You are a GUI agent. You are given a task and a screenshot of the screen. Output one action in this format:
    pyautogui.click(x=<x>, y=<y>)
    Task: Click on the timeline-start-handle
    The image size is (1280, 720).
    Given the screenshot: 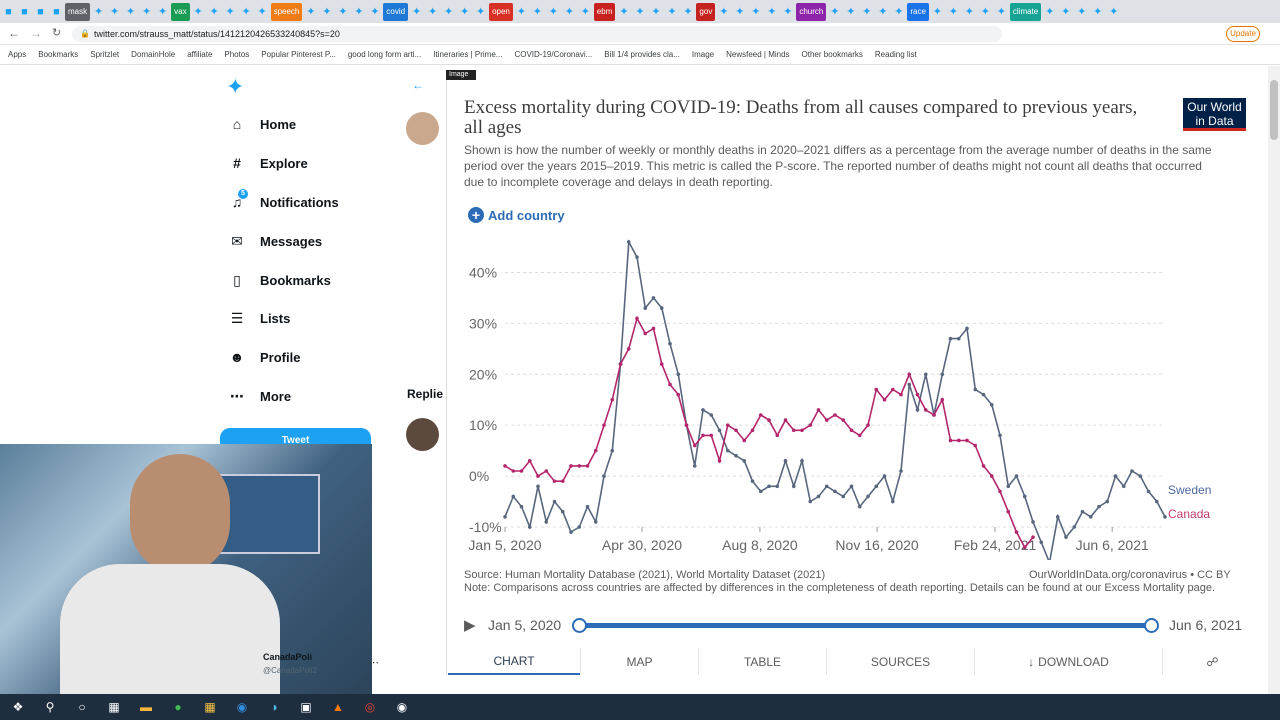 What is the action you would take?
    pyautogui.click(x=579, y=625)
    